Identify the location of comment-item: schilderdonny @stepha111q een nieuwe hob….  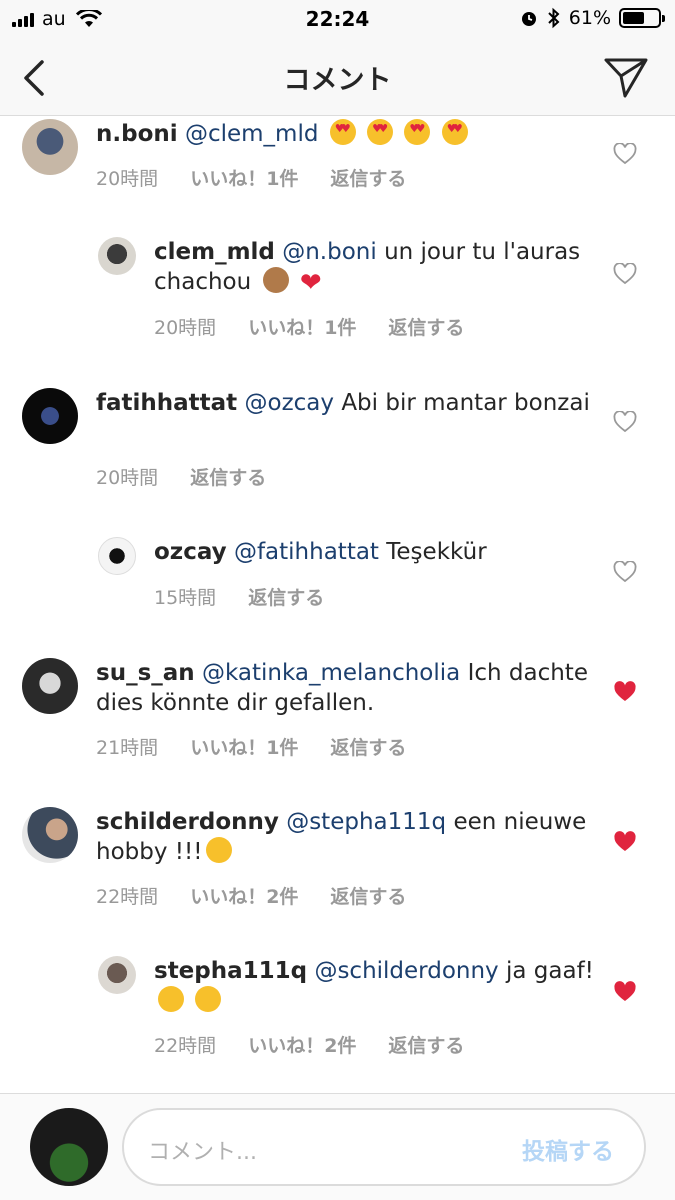
(337, 860).